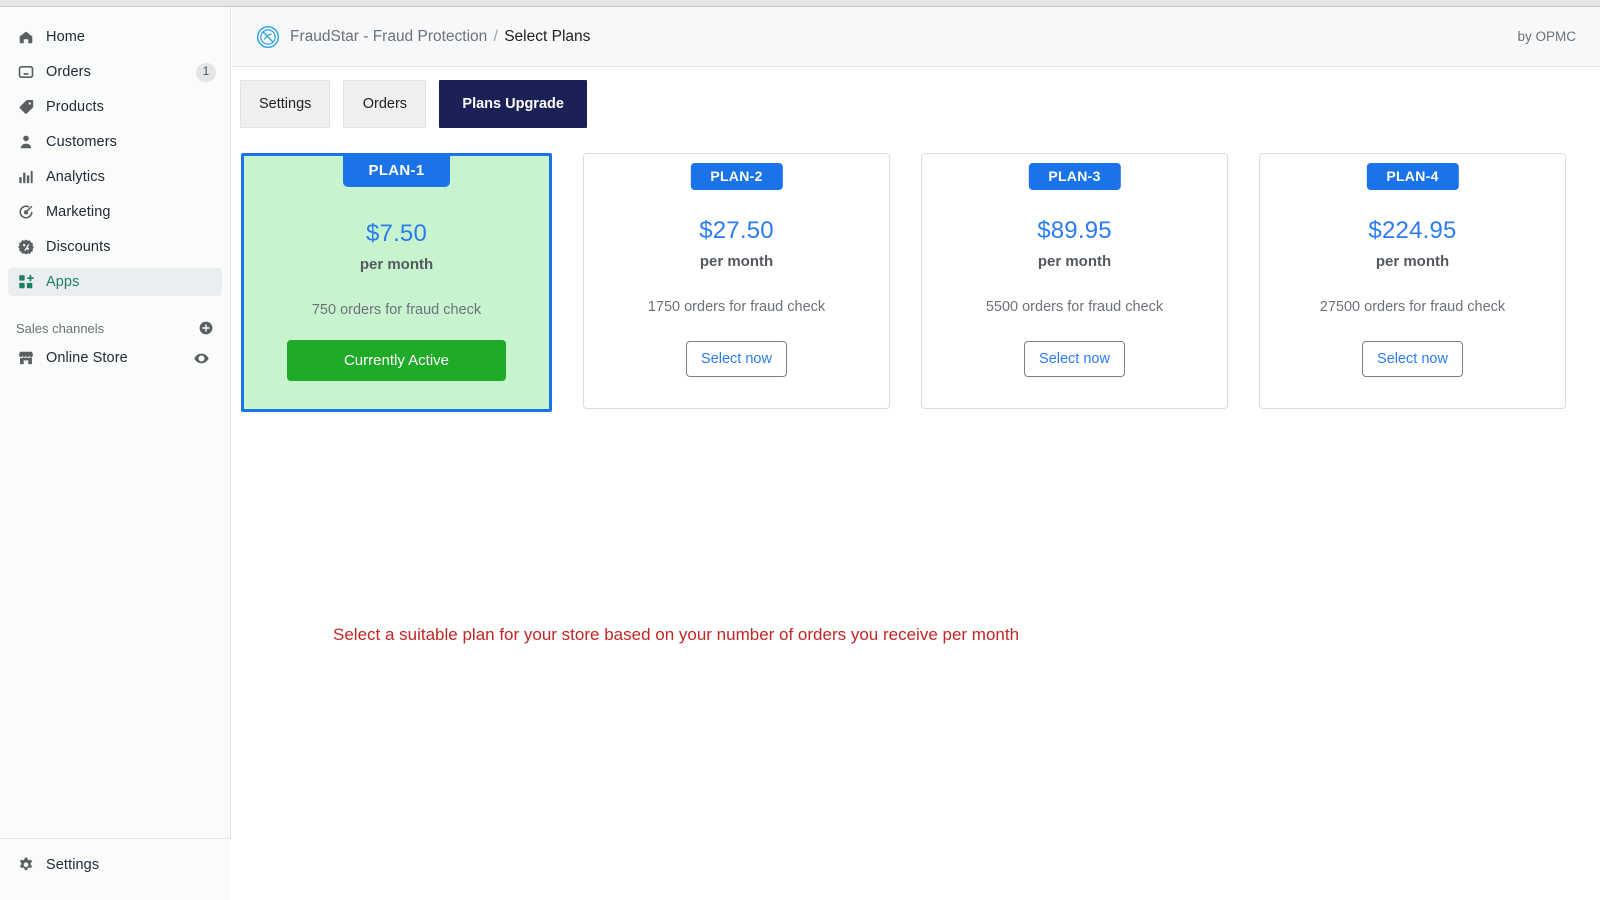 This screenshot has height=900, width=1600. I want to click on products-tag-icon, so click(26, 107).